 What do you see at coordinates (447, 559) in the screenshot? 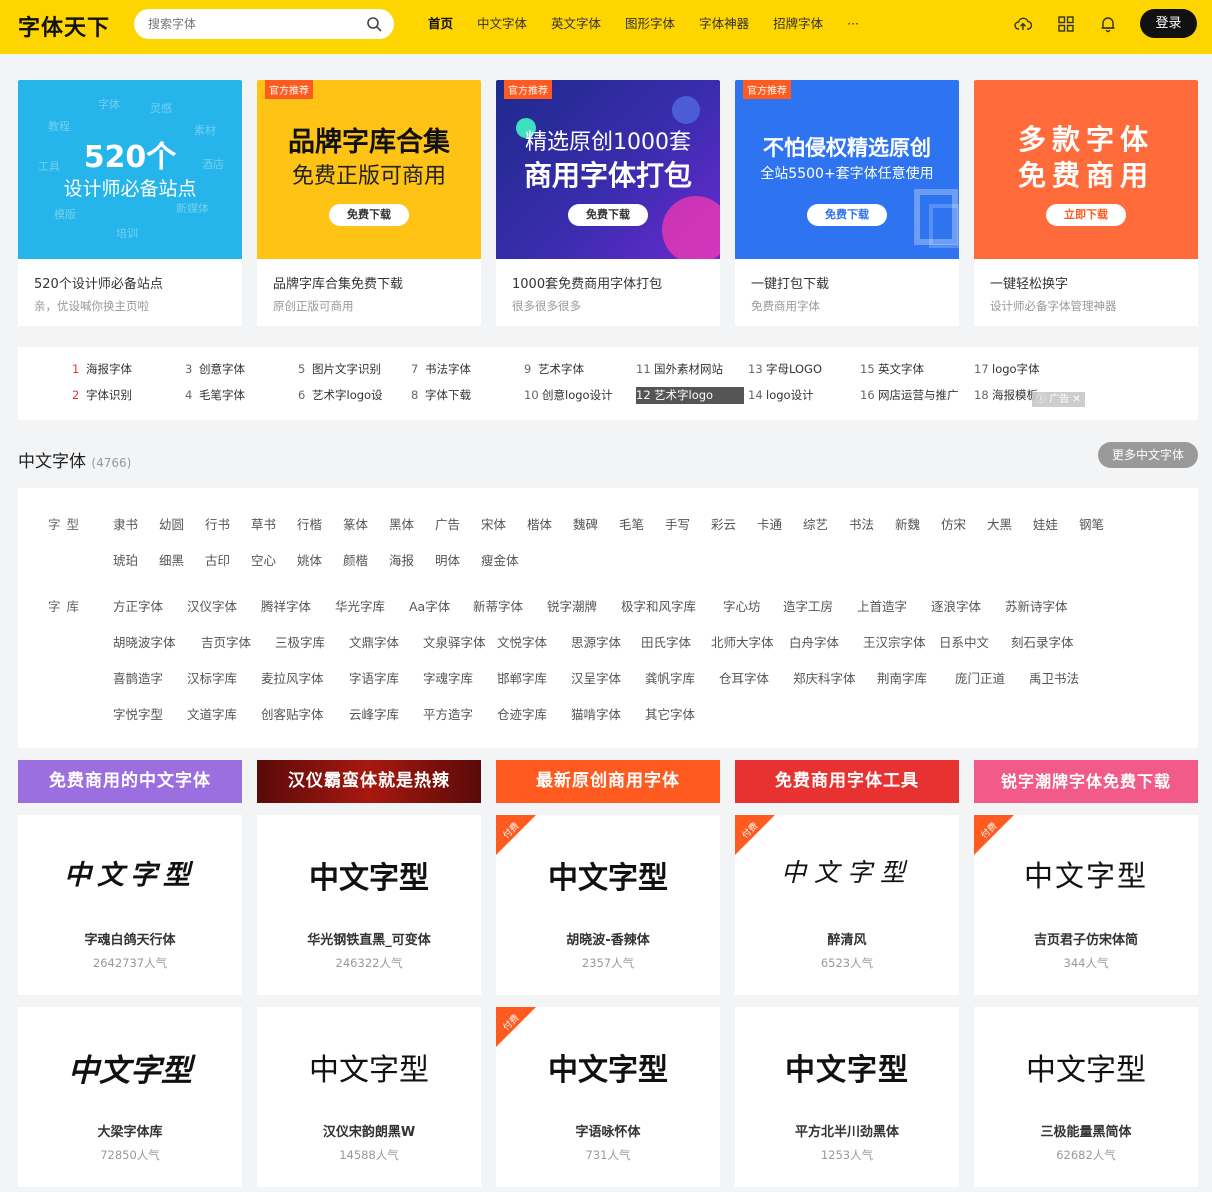
I see `filter-tag-type: 明体` at bounding box center [447, 559].